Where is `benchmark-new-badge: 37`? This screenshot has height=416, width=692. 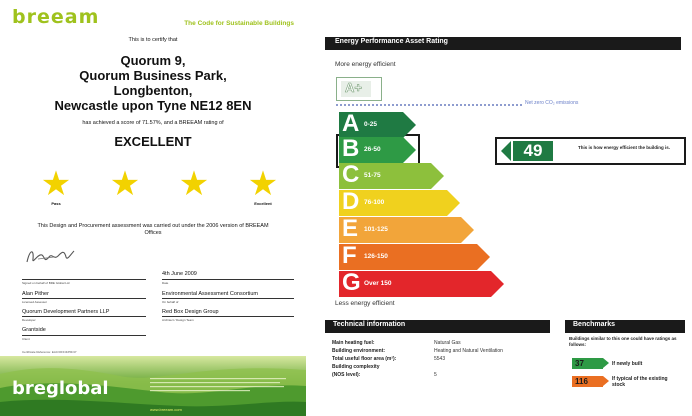 benchmark-new-badge: 37 is located at coordinates (590, 363).